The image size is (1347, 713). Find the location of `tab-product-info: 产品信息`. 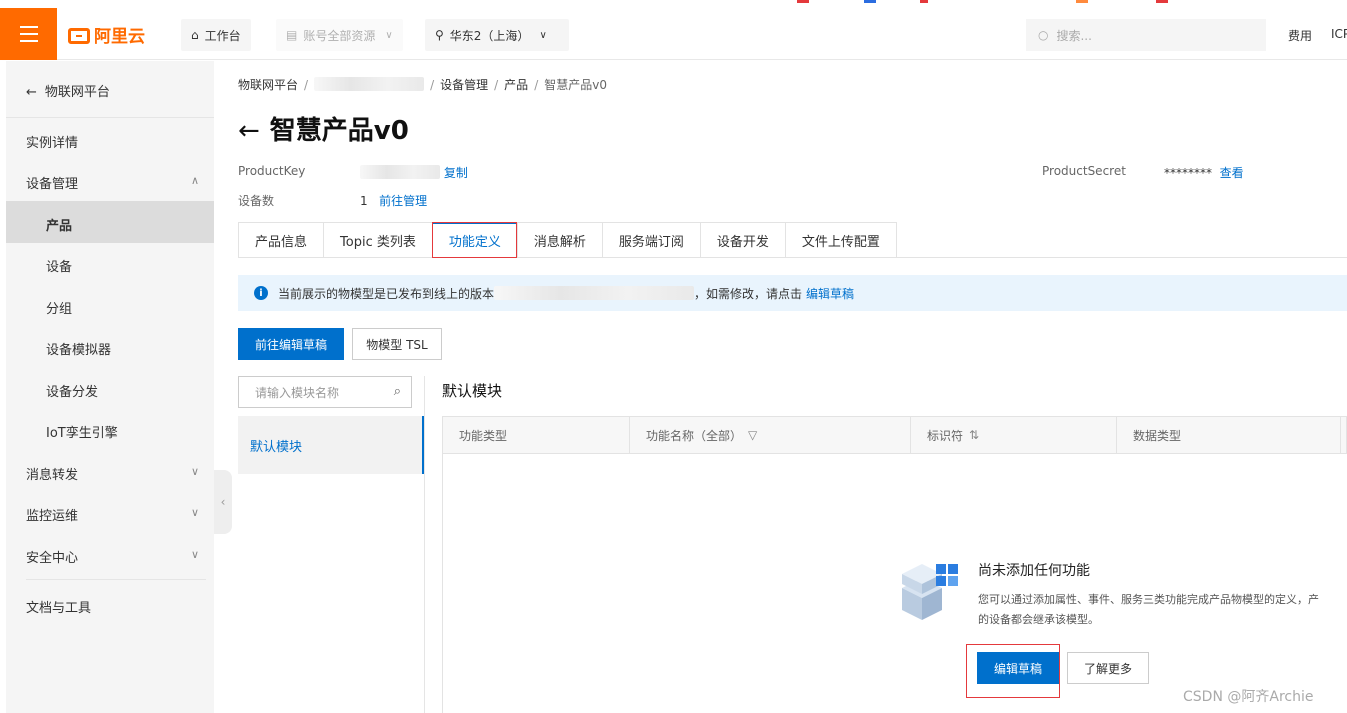

tab-product-info: 产品信息 is located at coordinates (281, 240).